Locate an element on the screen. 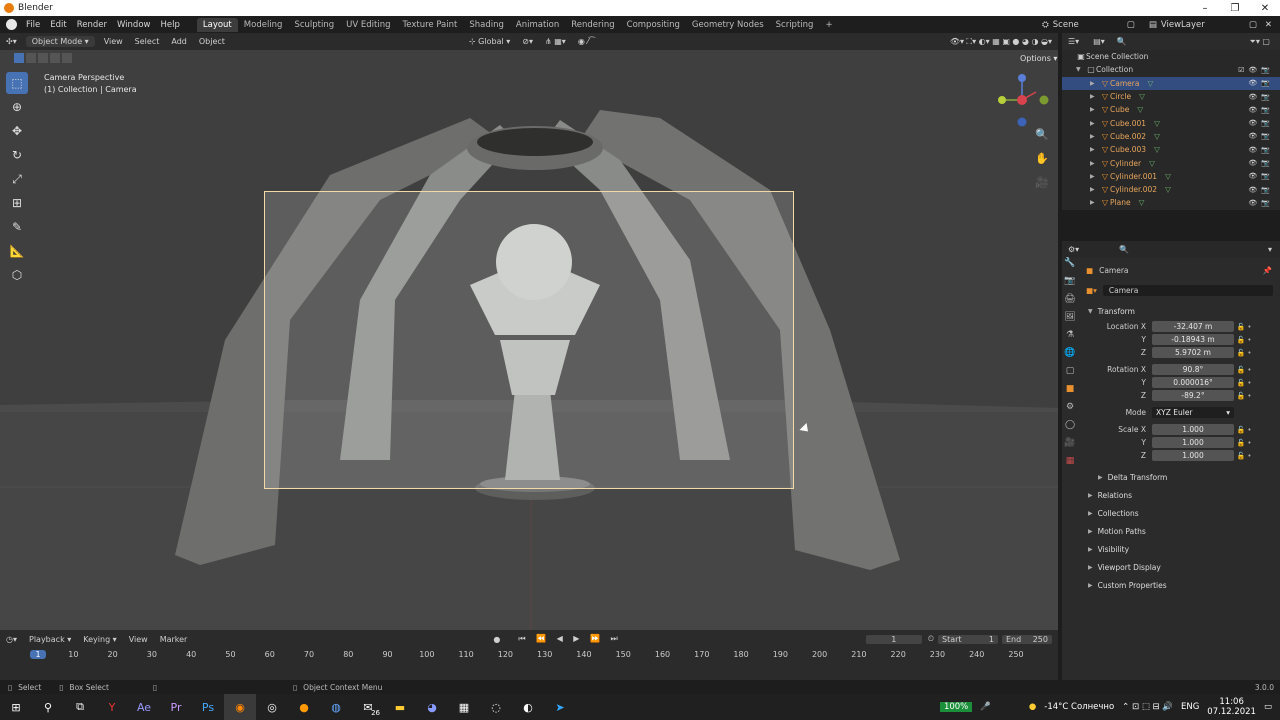  clock: 11:06 07.12.2021 is located at coordinates (1231, 707).